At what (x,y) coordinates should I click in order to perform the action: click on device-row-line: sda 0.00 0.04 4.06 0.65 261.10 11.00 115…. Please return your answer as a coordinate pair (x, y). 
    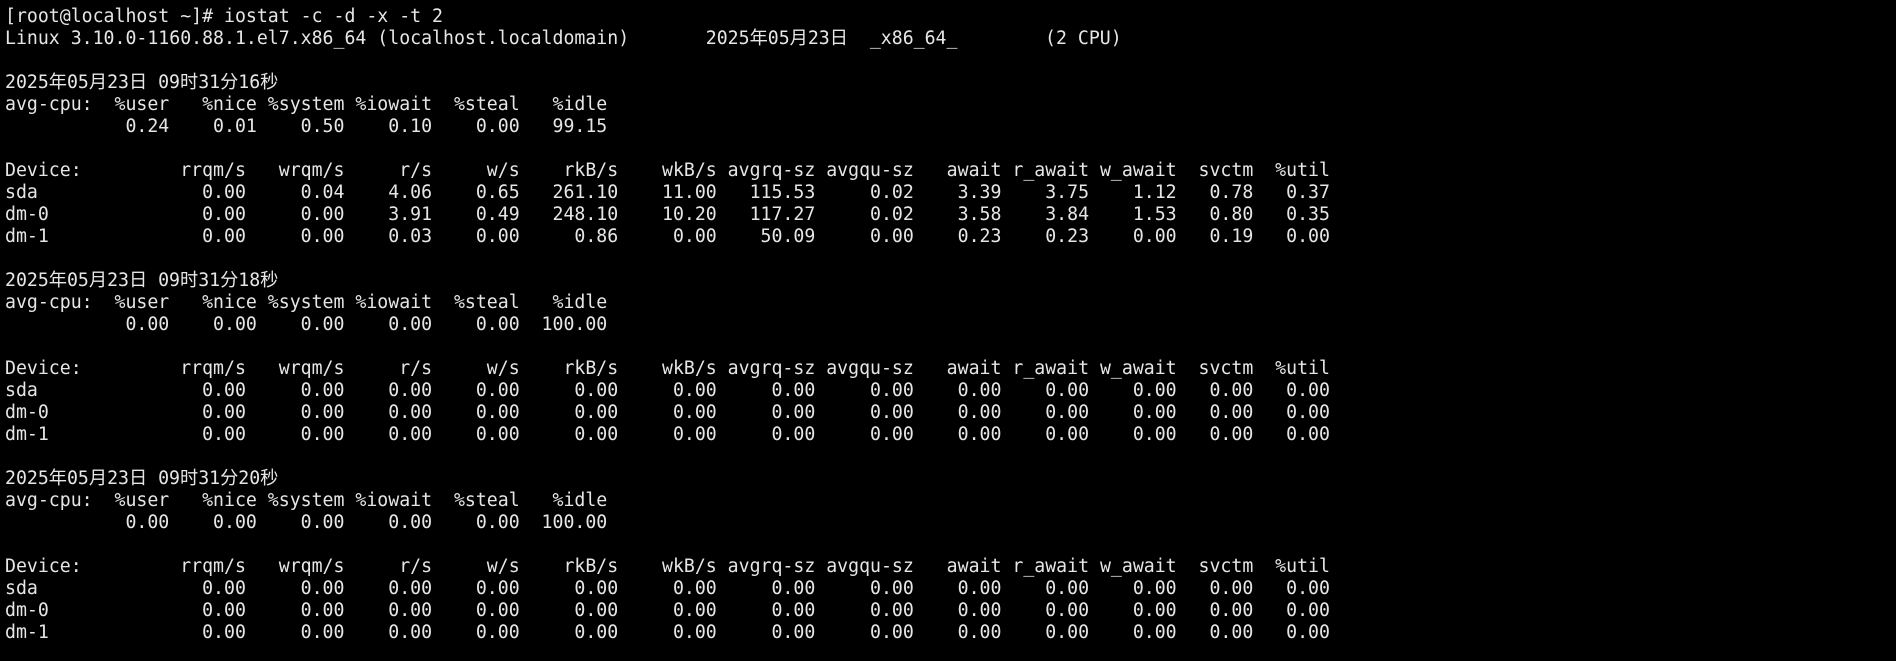
    Looking at the image, I should click on (667, 192).